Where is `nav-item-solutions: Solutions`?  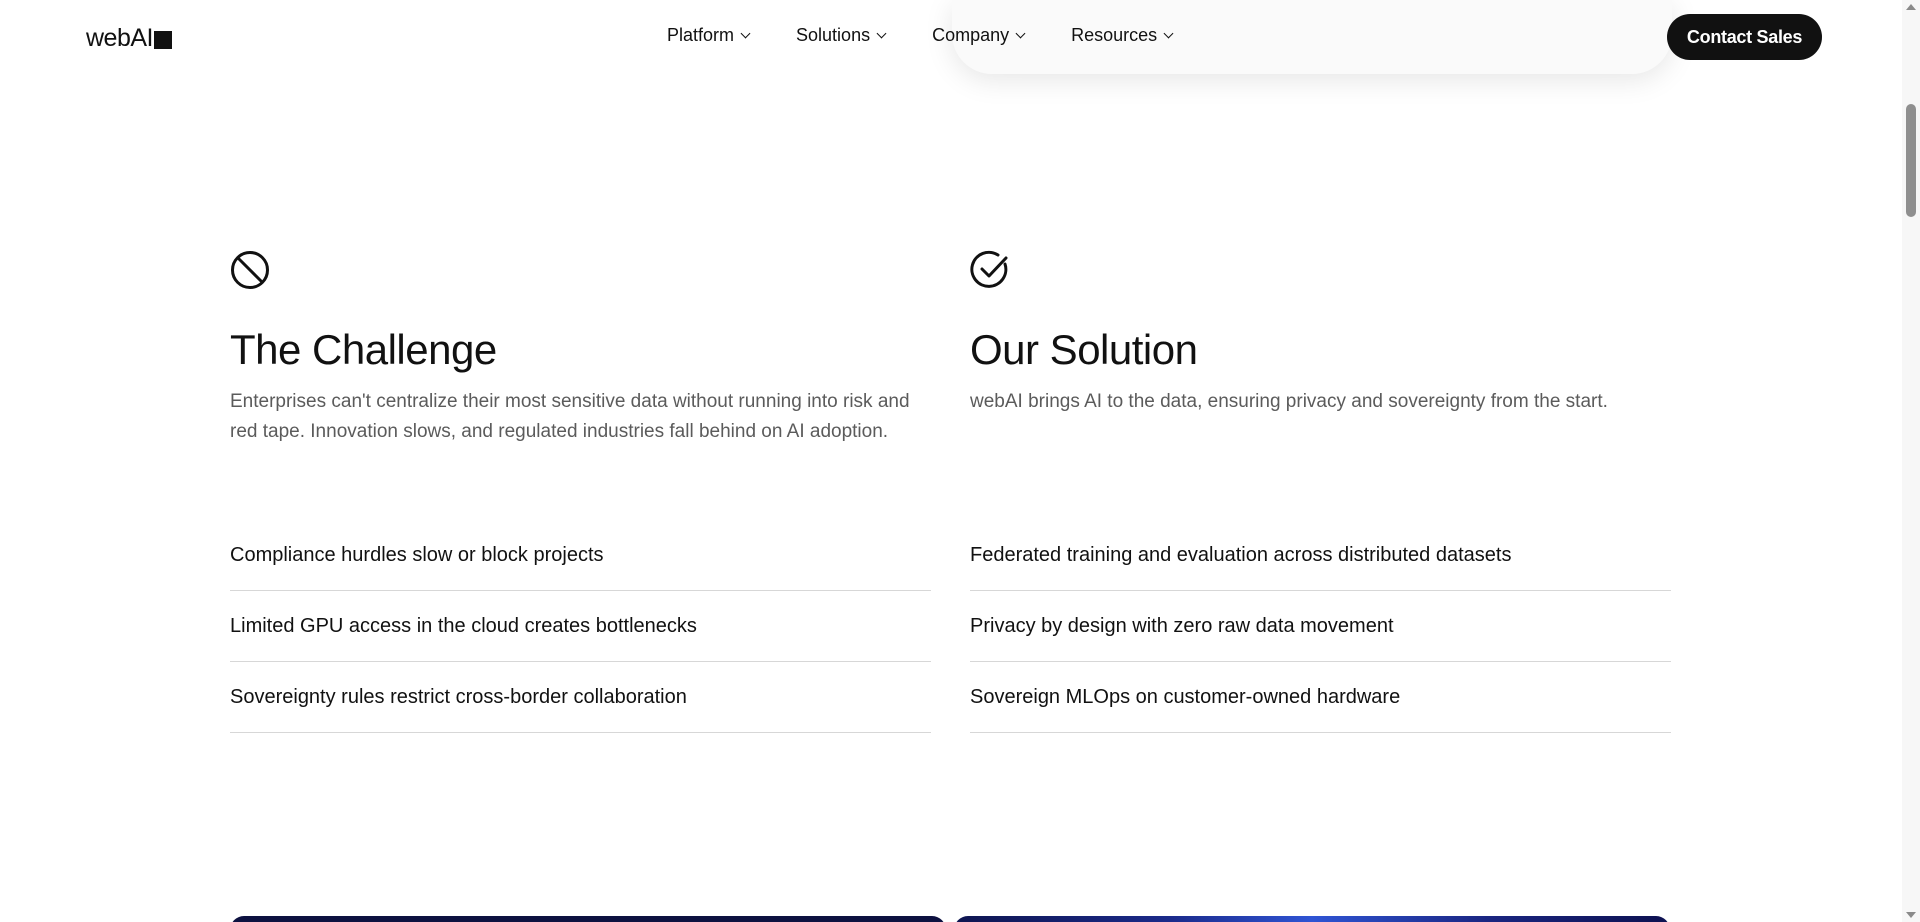 nav-item-solutions: Solutions is located at coordinates (841, 35).